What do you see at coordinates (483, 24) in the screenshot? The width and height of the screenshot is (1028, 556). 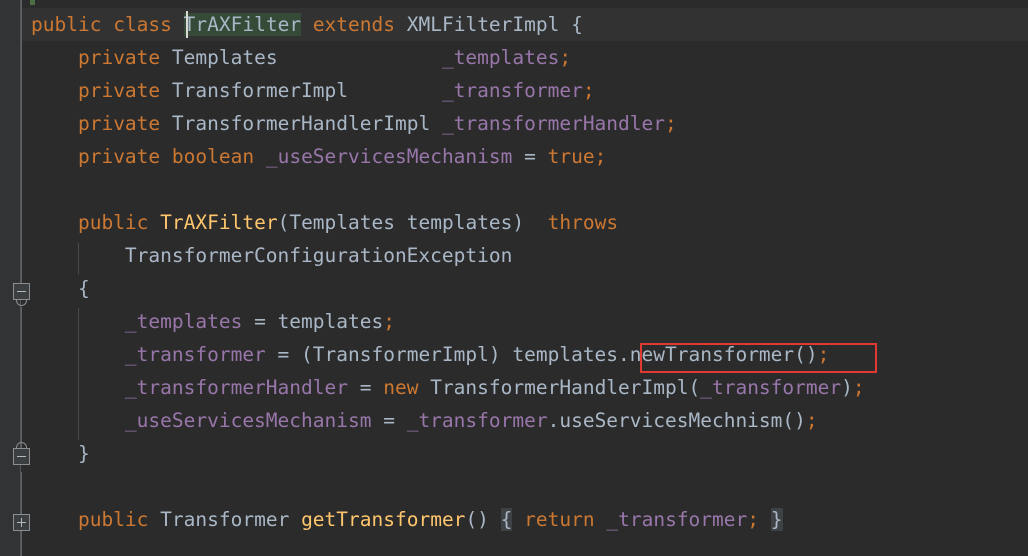 I see `code-token: XMLFilterImpl` at bounding box center [483, 24].